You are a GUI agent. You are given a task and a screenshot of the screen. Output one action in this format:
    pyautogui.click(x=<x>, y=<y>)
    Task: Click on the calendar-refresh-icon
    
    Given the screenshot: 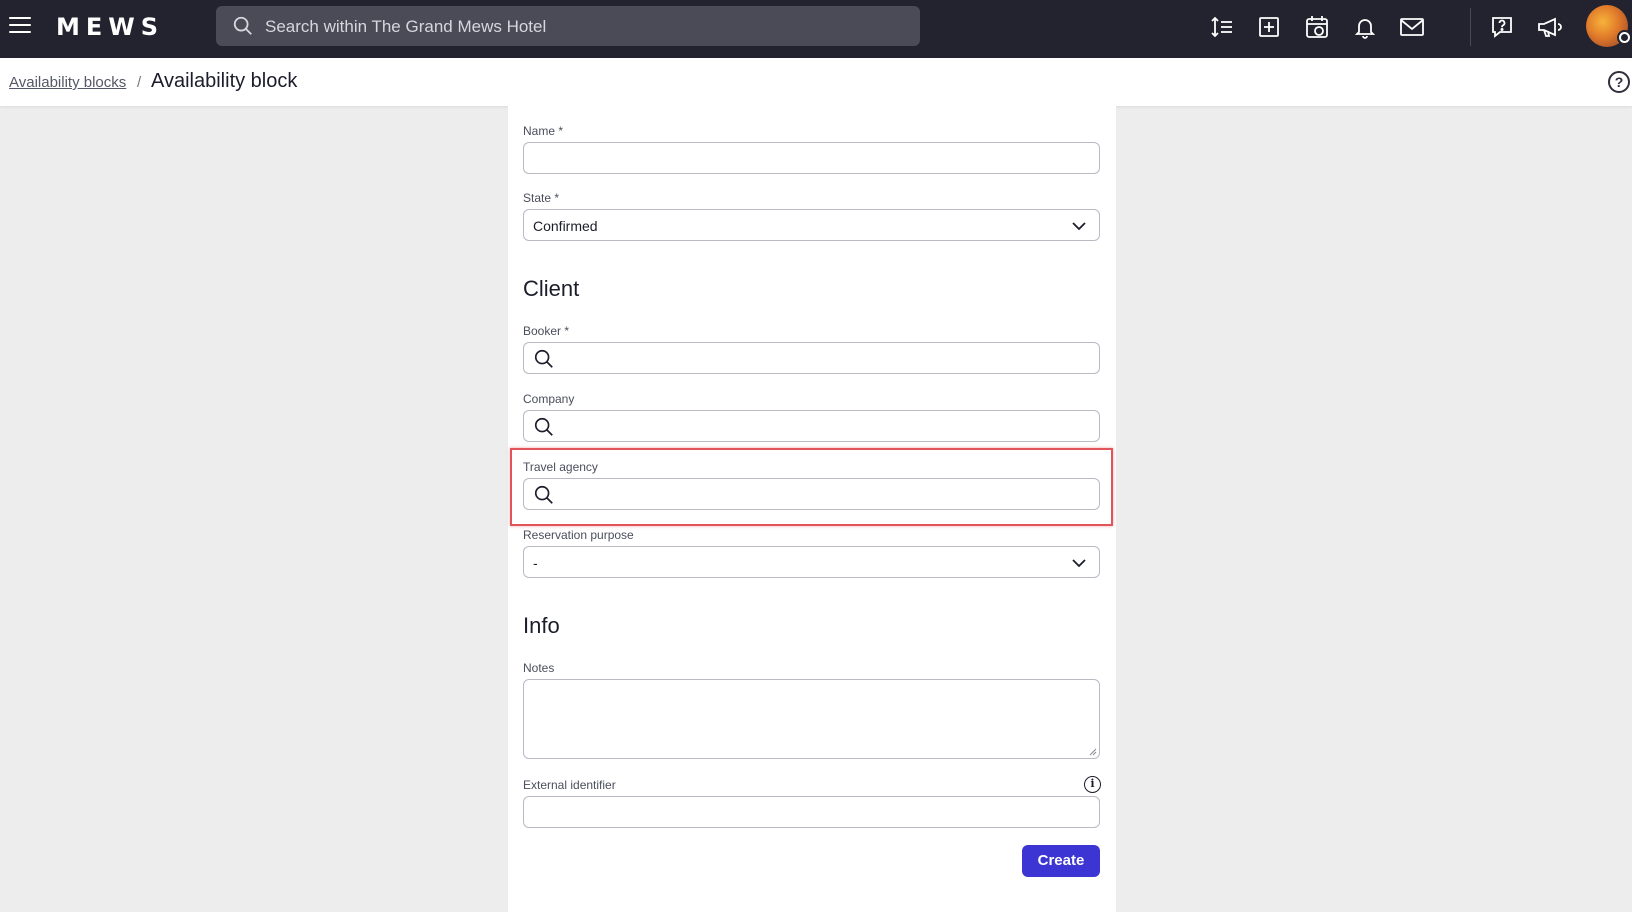 What is the action you would take?
    pyautogui.click(x=1317, y=27)
    